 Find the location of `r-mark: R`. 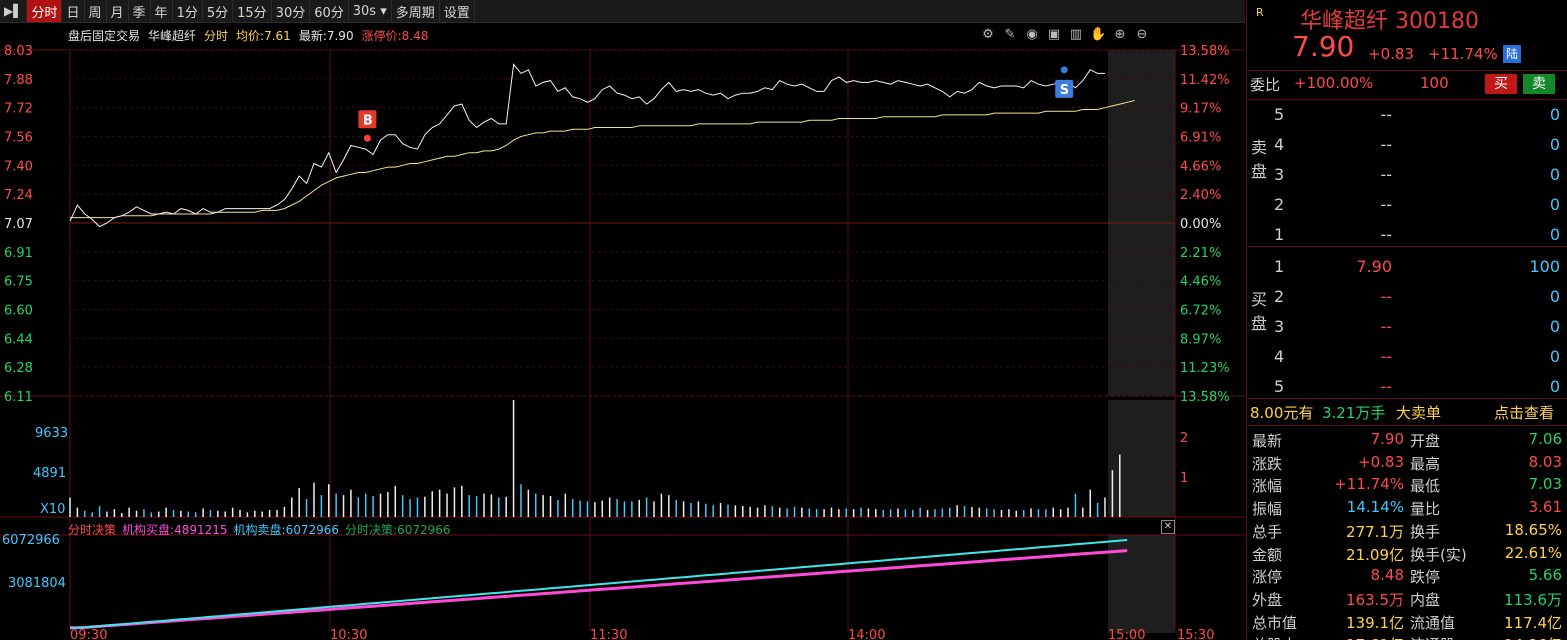

r-mark: R is located at coordinates (1260, 12).